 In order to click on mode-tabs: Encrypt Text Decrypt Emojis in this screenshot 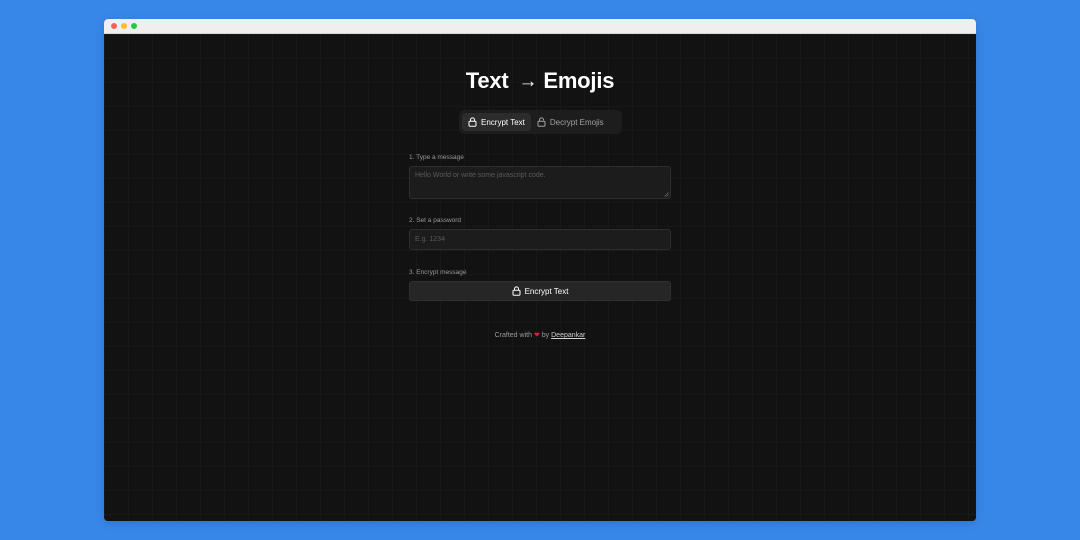, I will do `click(540, 122)`.